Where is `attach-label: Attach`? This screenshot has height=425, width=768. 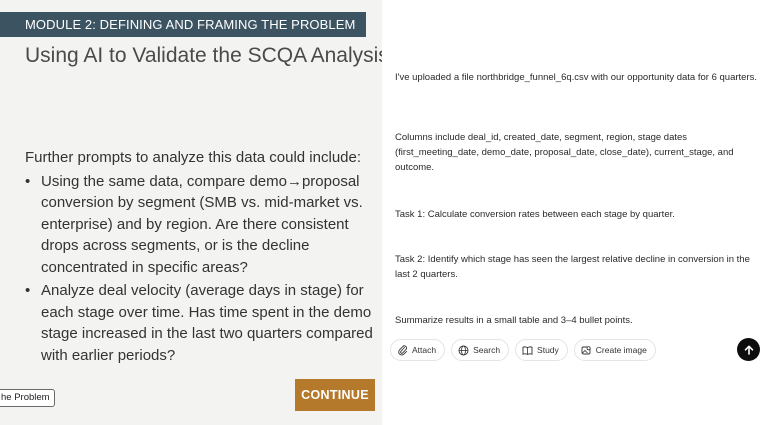 attach-label: Attach is located at coordinates (424, 350).